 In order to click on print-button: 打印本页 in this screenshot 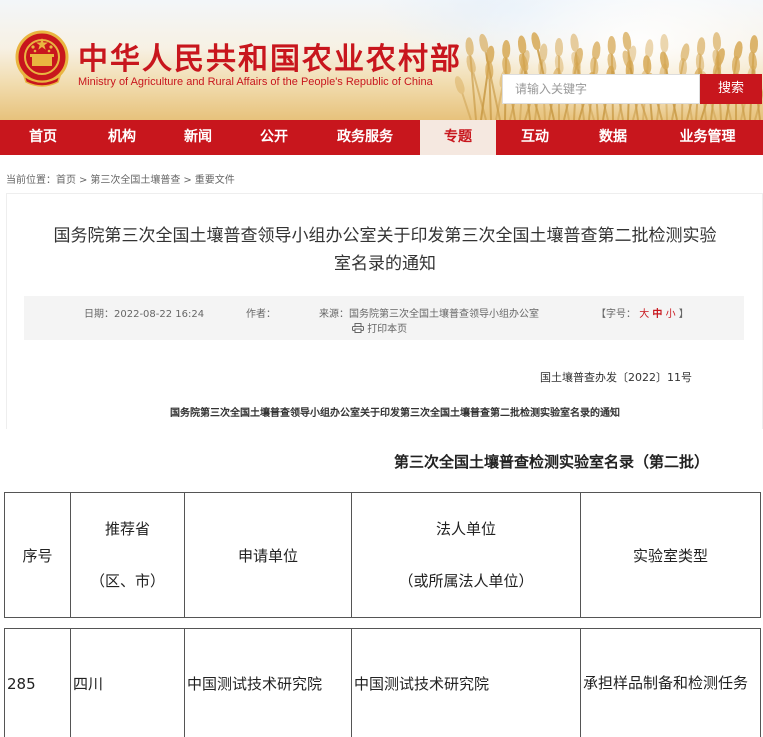, I will do `click(379, 327)`.